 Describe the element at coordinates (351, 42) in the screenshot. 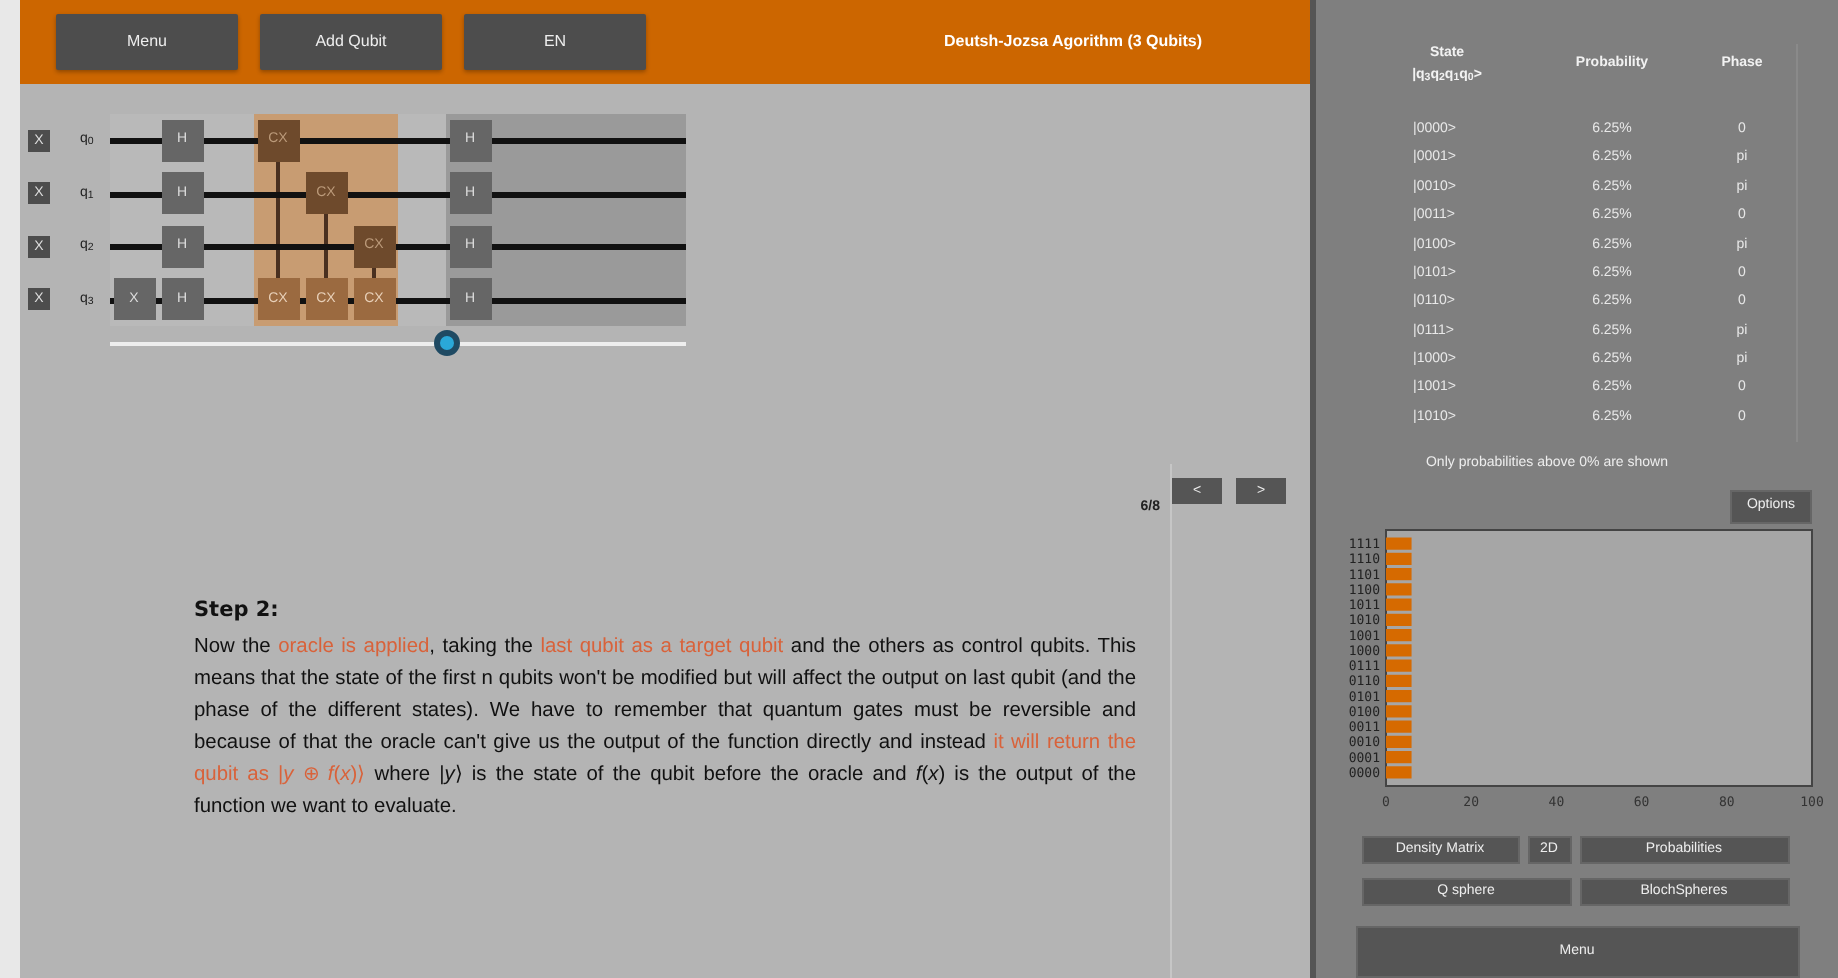

I see `menu-button: Add Qubit` at that location.